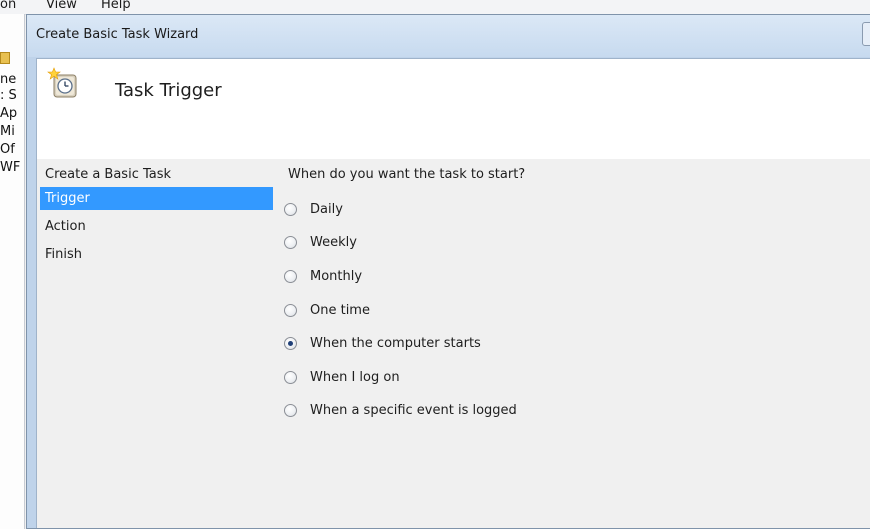 This screenshot has width=870, height=529. Describe the element at coordinates (866, 34) in the screenshot. I see `window-control-button` at that location.